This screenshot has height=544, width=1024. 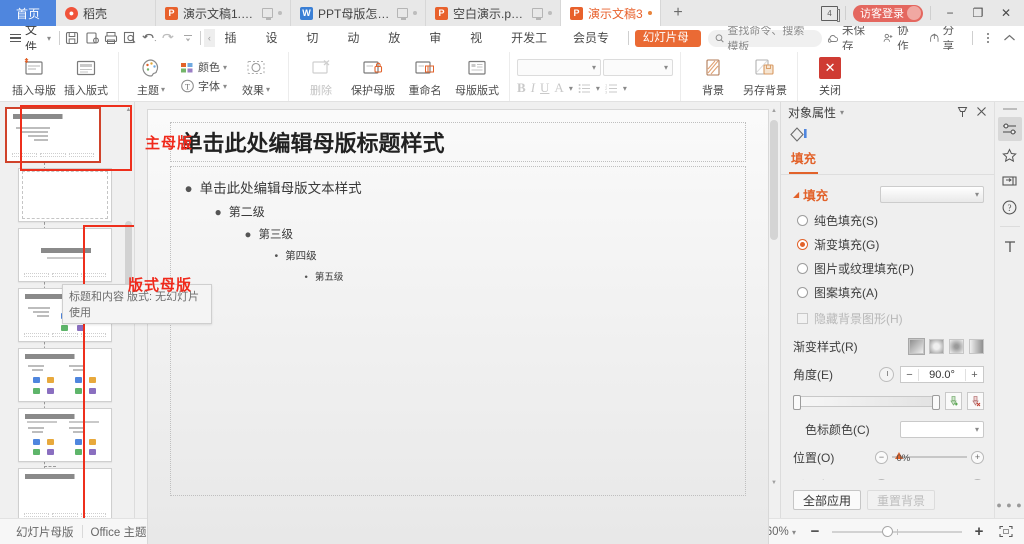 What do you see at coordinates (611, 88) in the screenshot?
I see `numbered-list-icon: 123` at bounding box center [611, 88].